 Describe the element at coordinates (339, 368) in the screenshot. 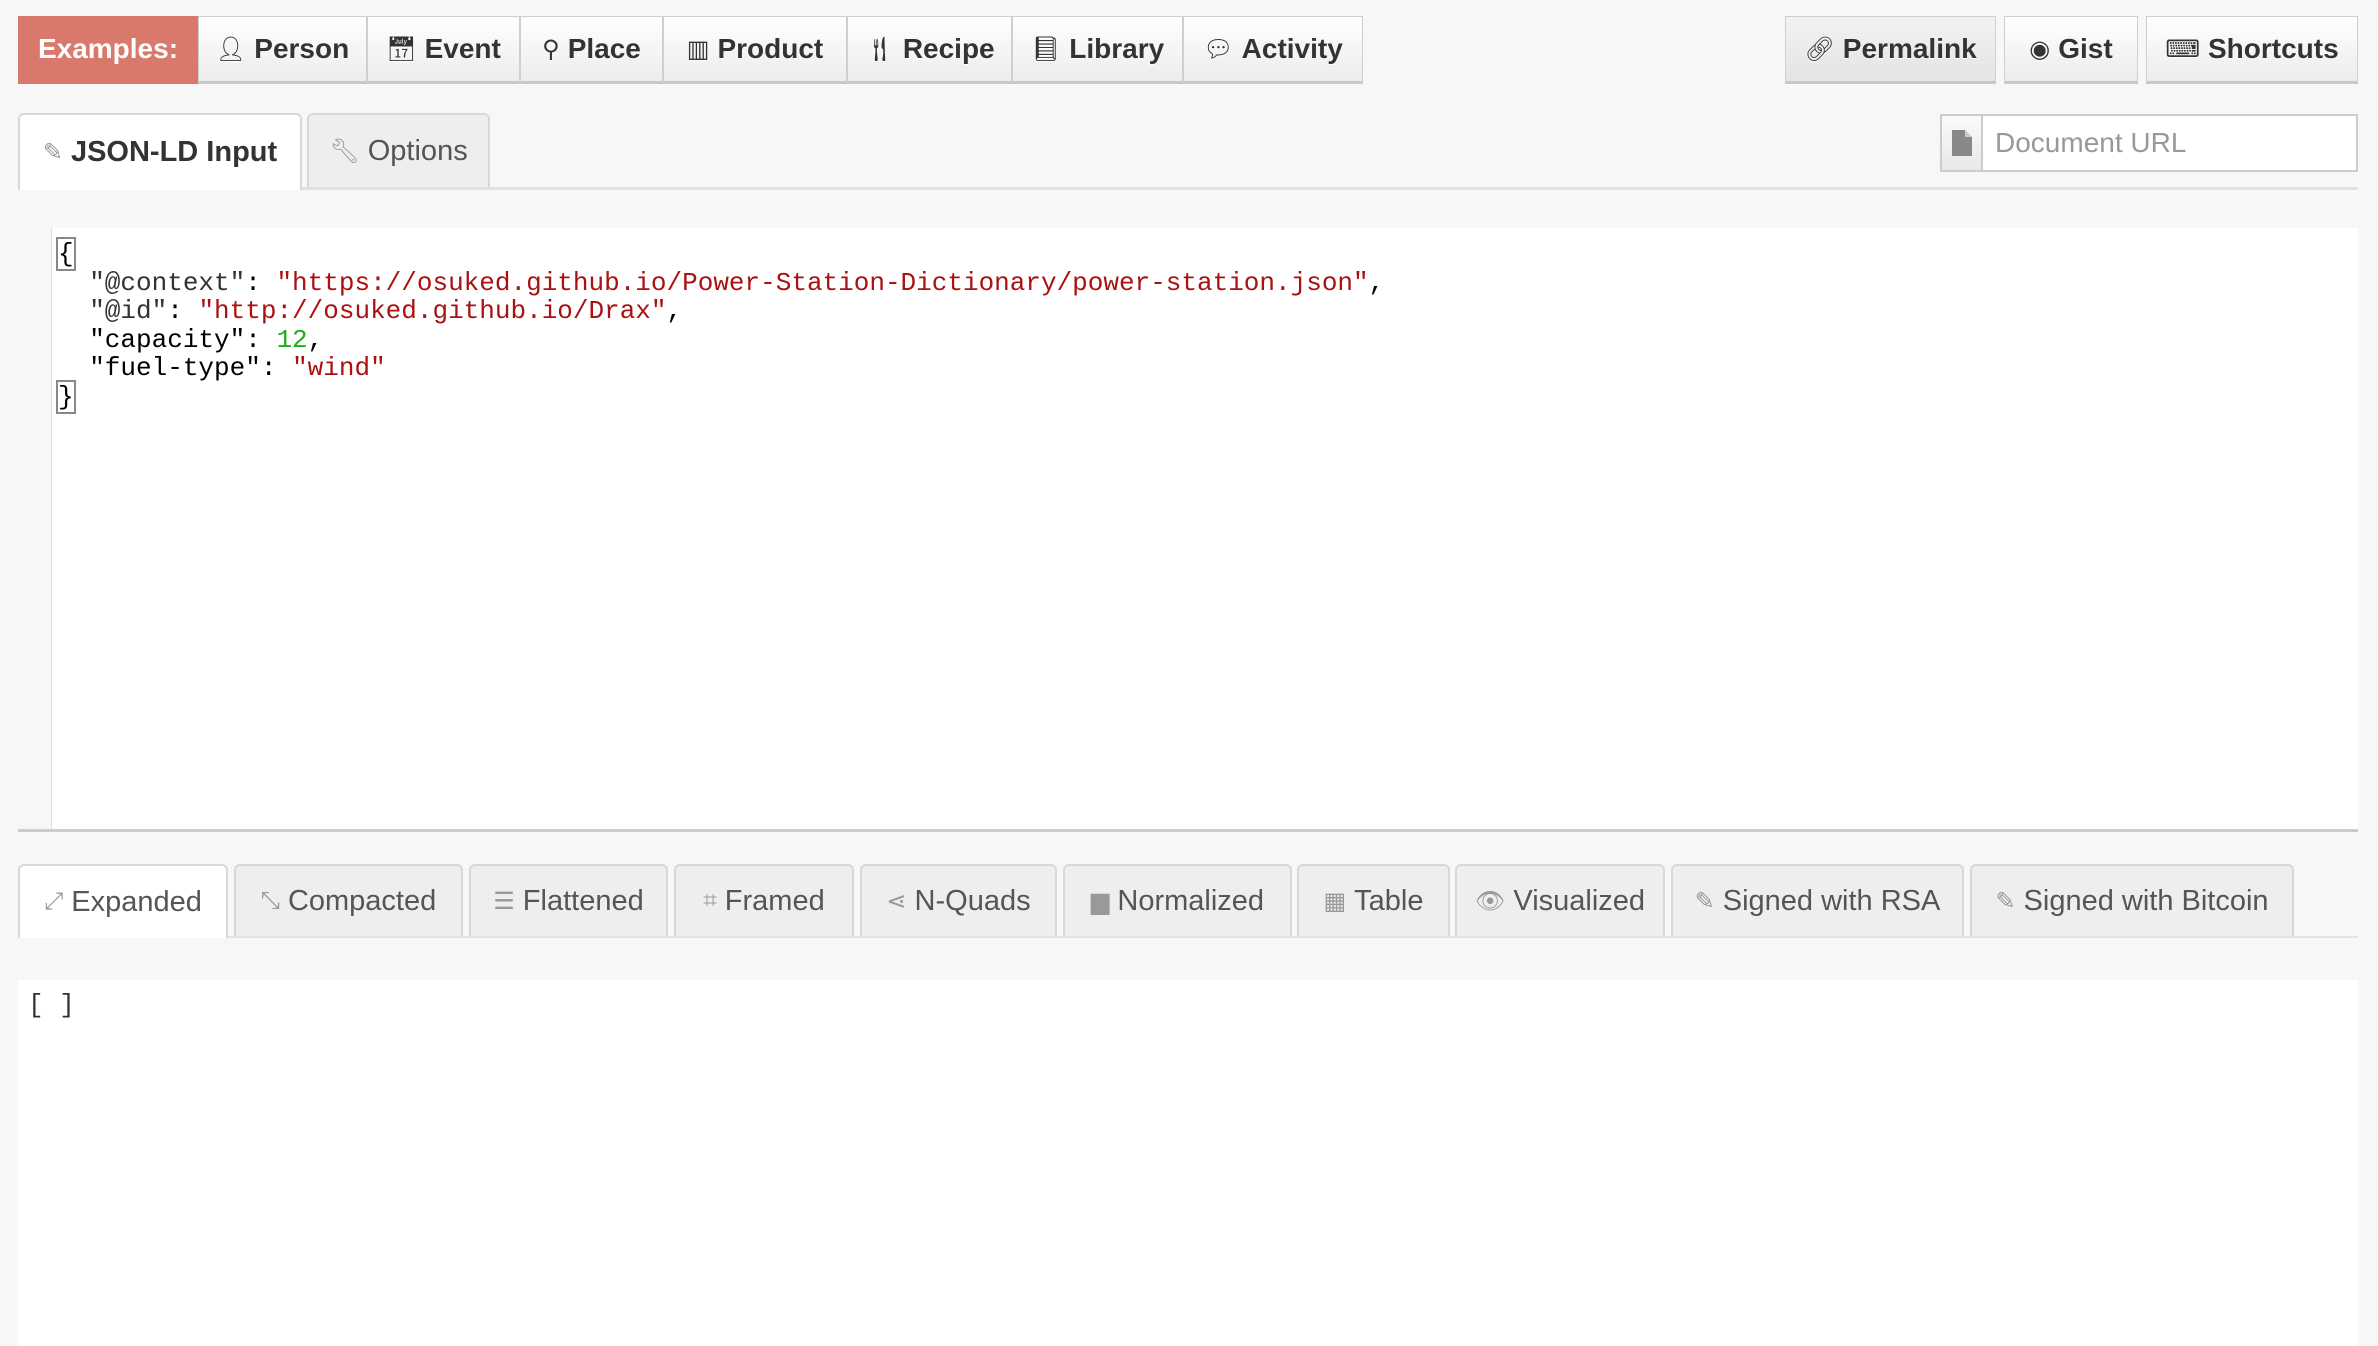

I see `code-token: "wind"` at that location.